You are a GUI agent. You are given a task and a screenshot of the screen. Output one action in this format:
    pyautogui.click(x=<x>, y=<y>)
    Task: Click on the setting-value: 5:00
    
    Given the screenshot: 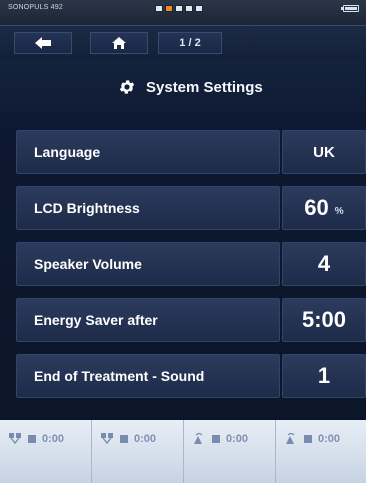 What is the action you would take?
    pyautogui.click(x=324, y=319)
    